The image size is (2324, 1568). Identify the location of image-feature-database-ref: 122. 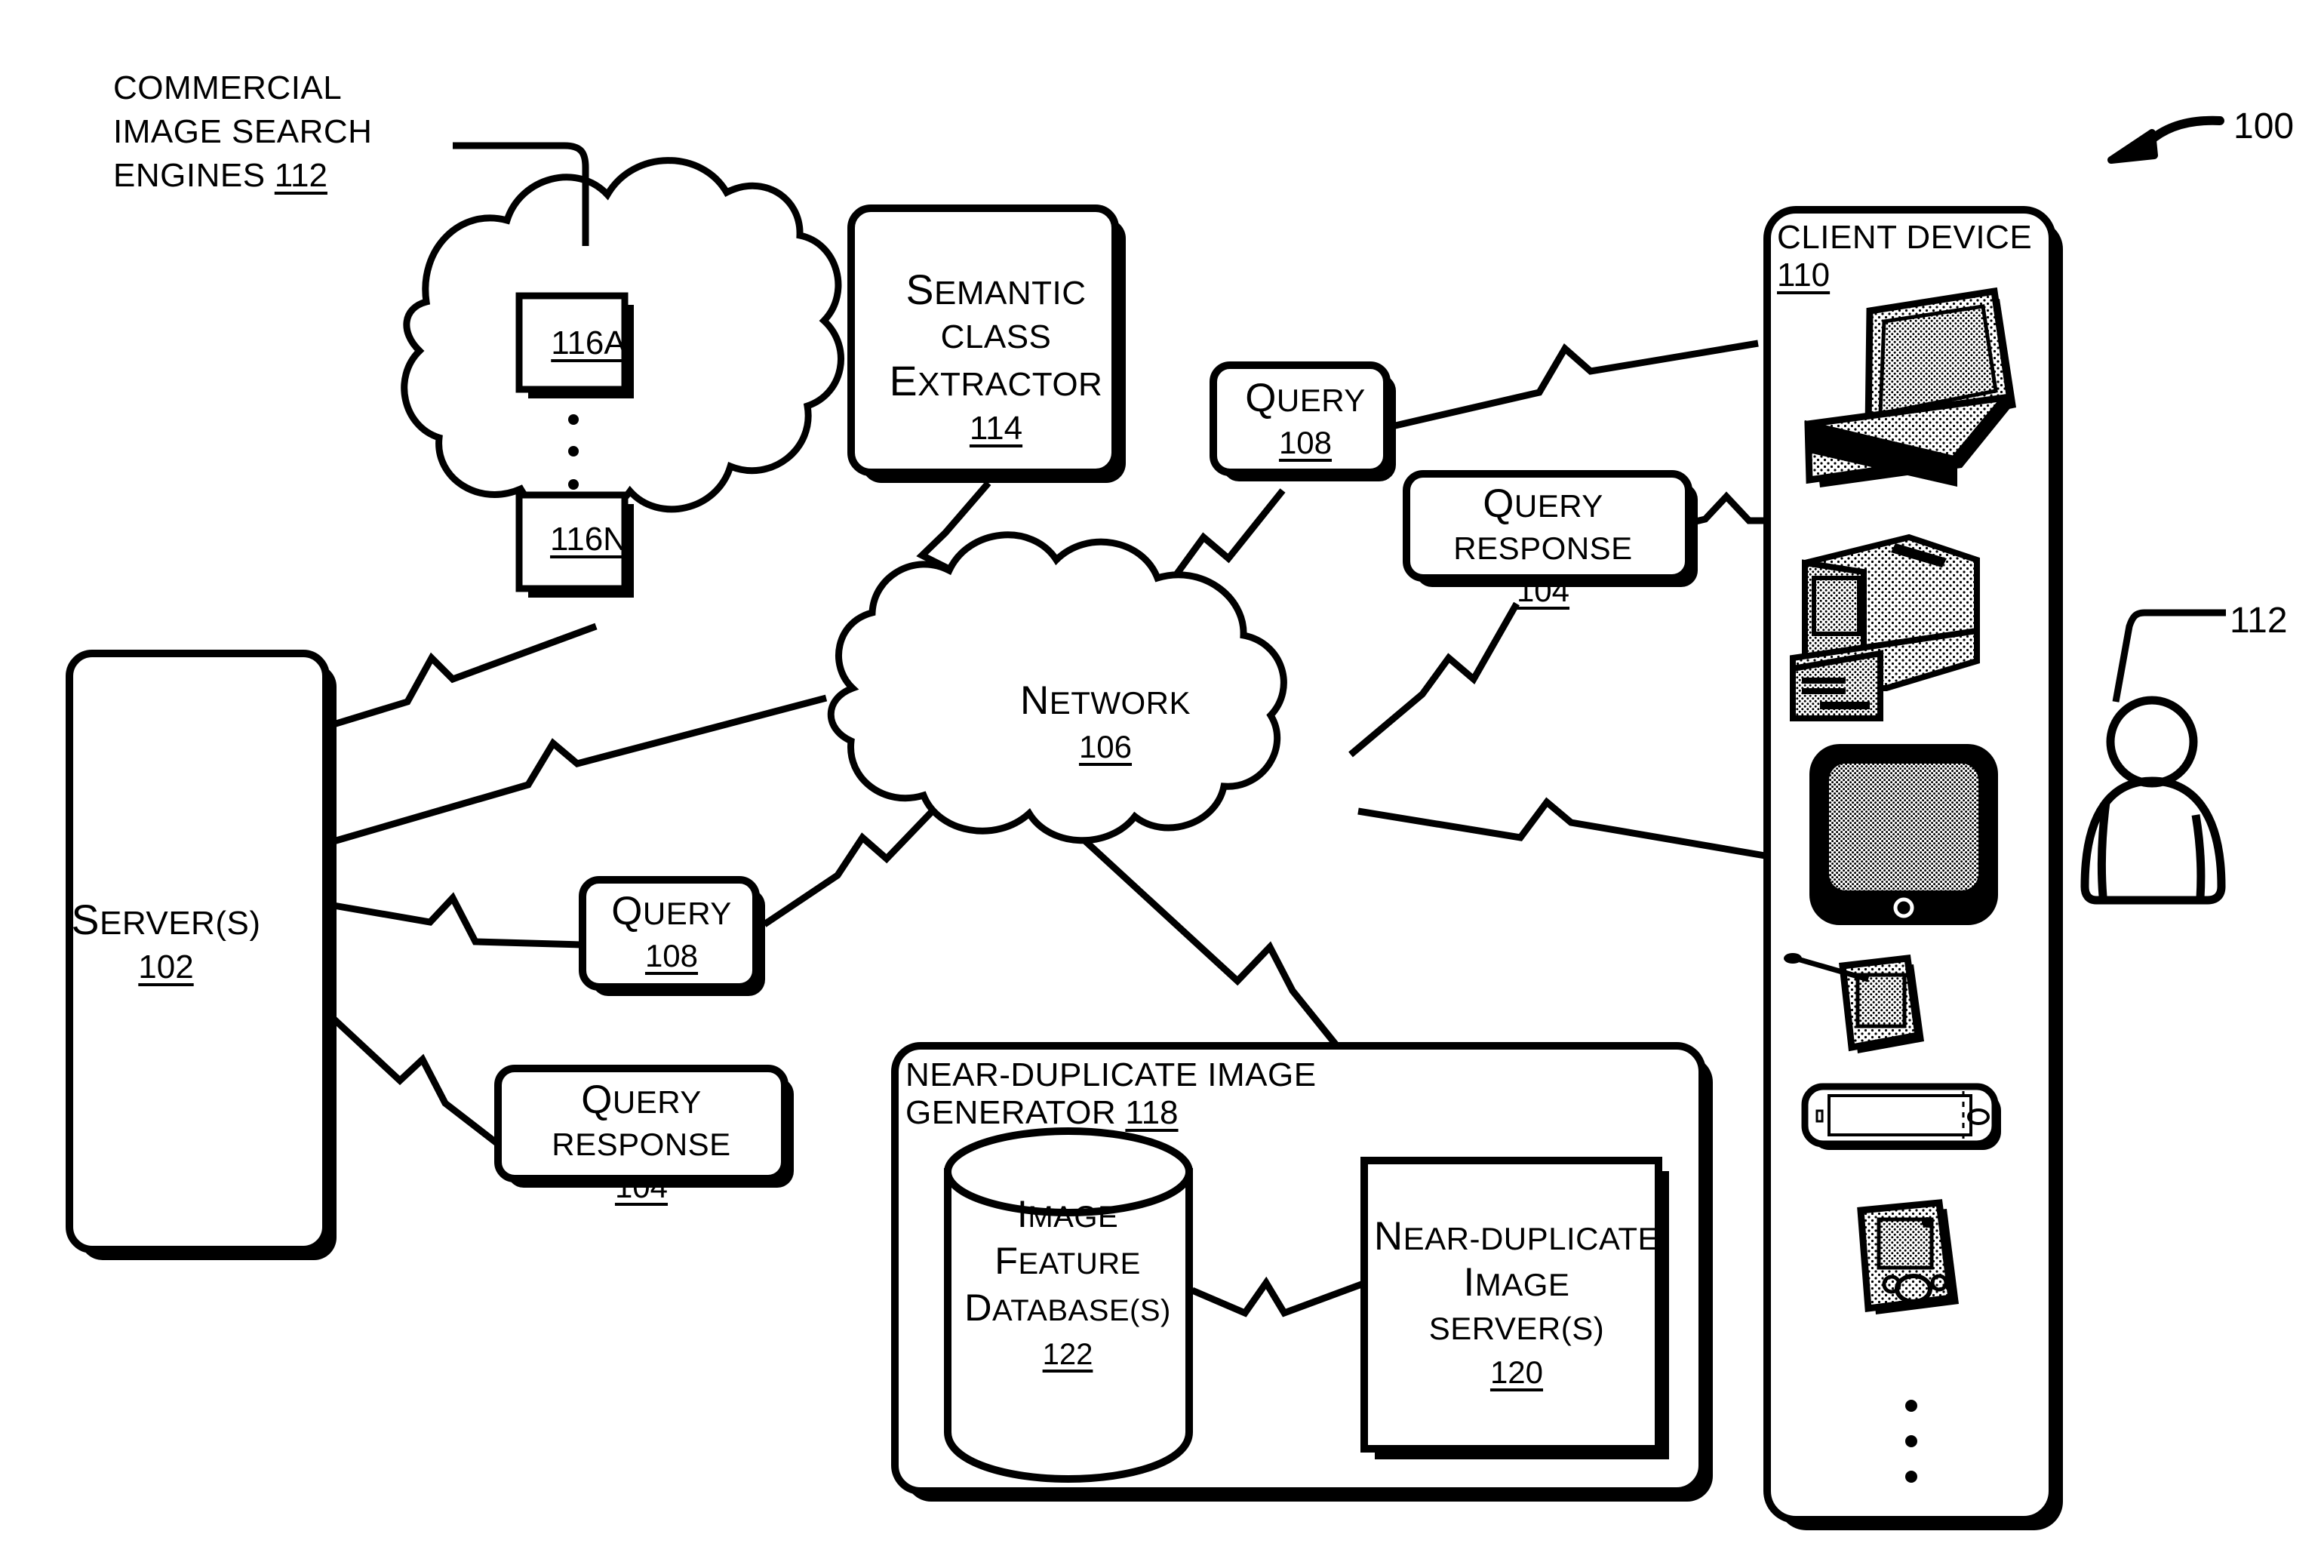
(1067, 1354).